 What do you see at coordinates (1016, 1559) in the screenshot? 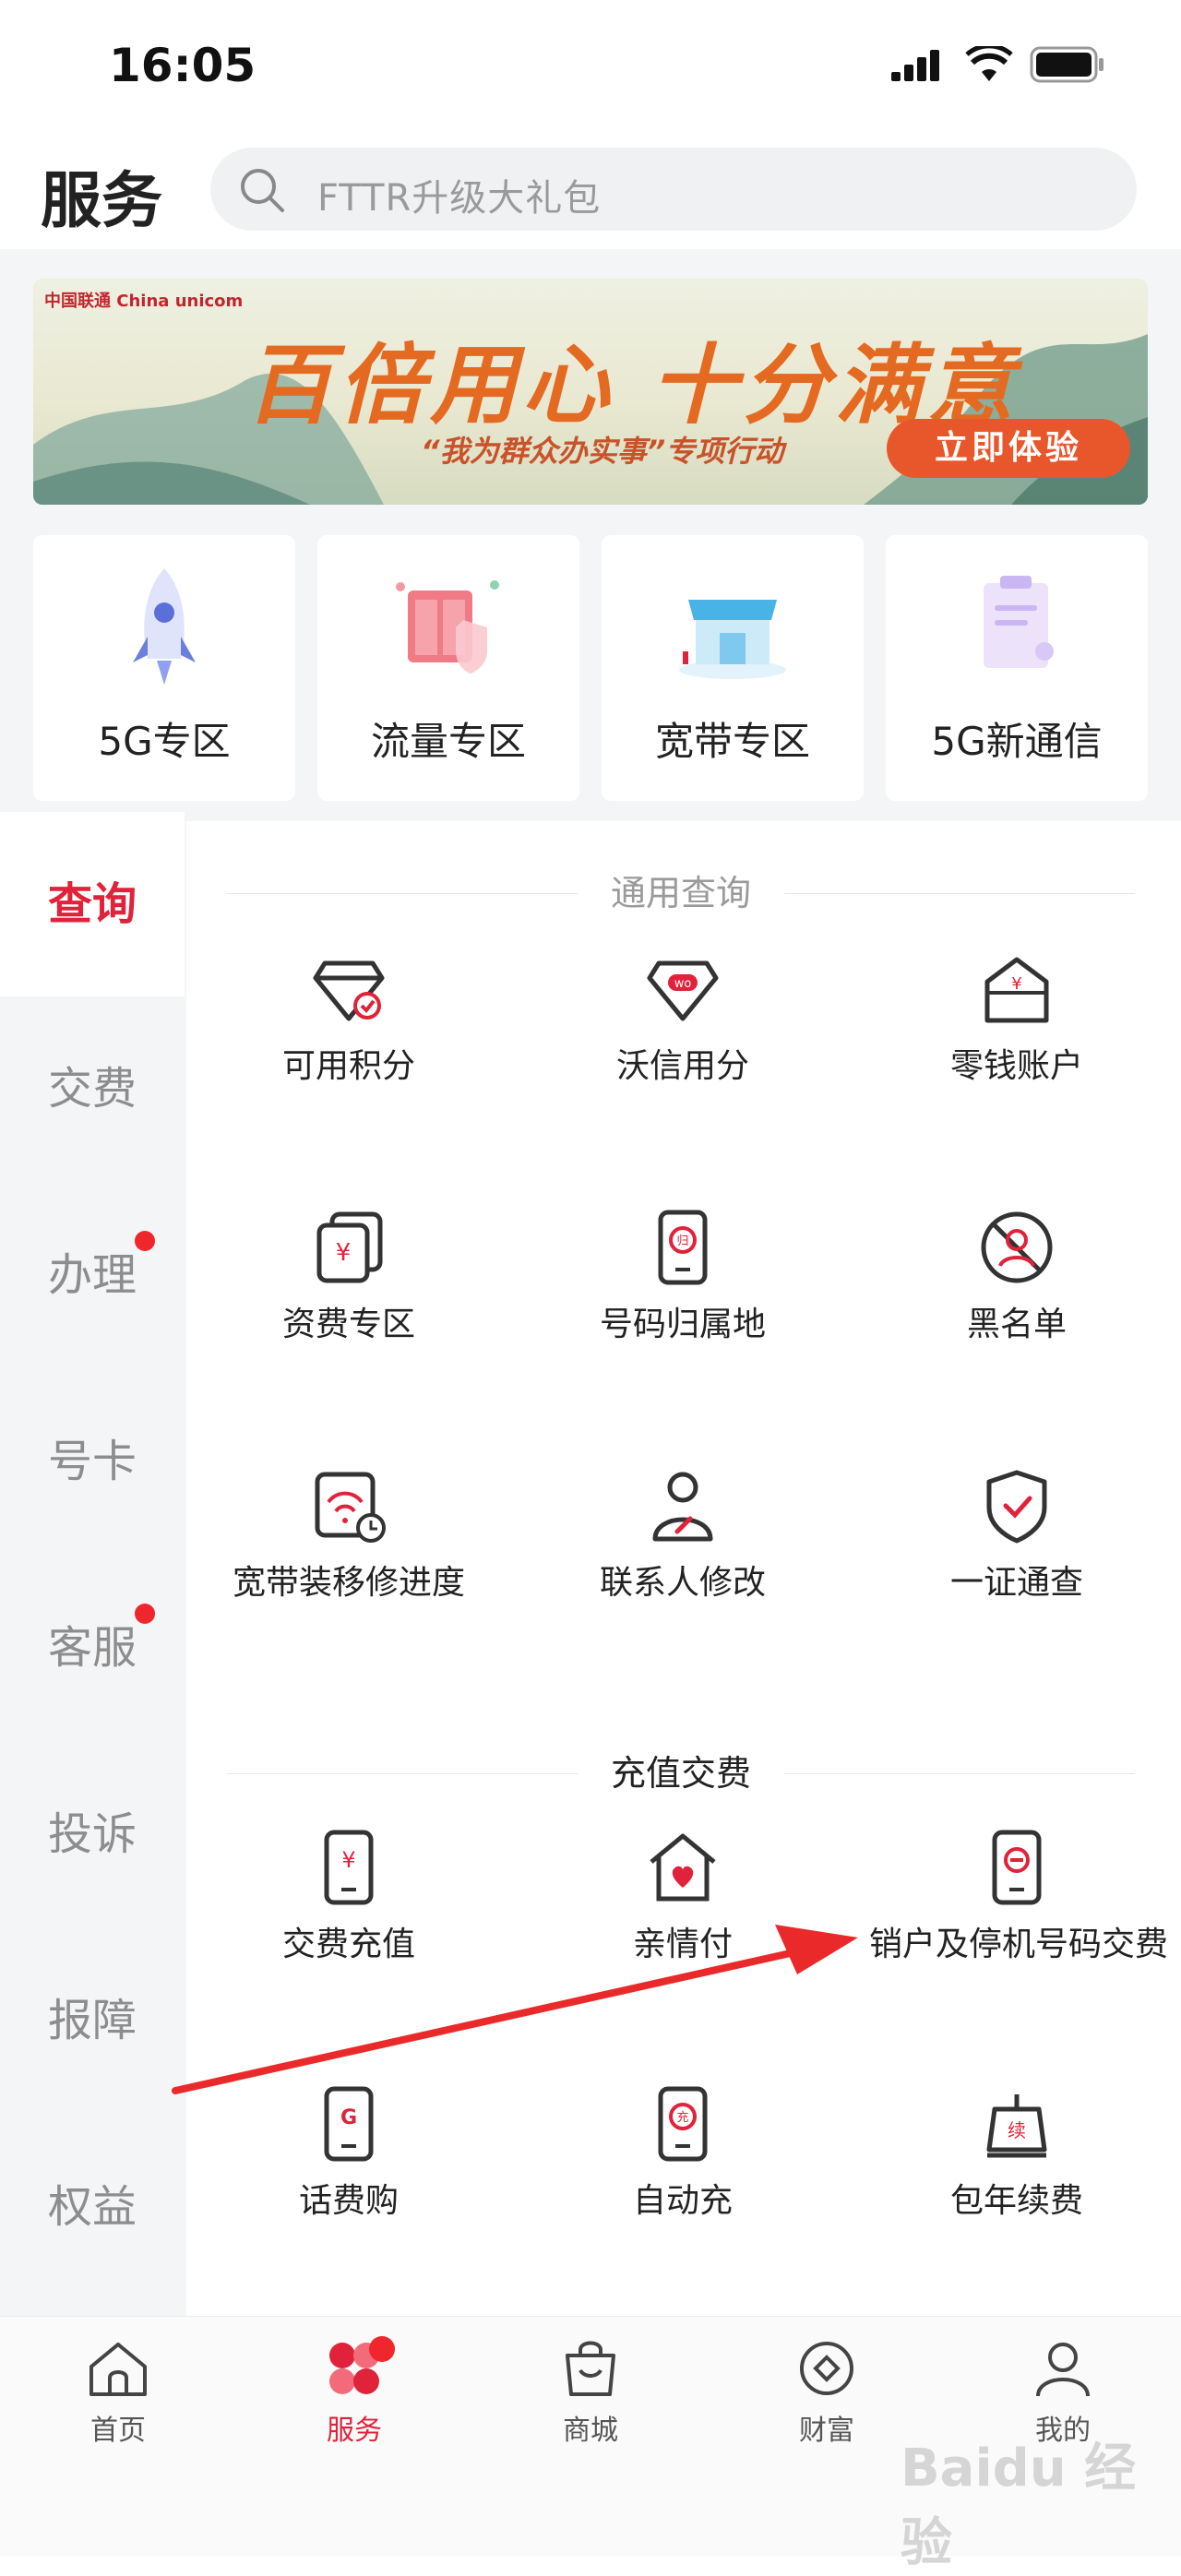
I see `service-item-id-check: 一证通查` at bounding box center [1016, 1559].